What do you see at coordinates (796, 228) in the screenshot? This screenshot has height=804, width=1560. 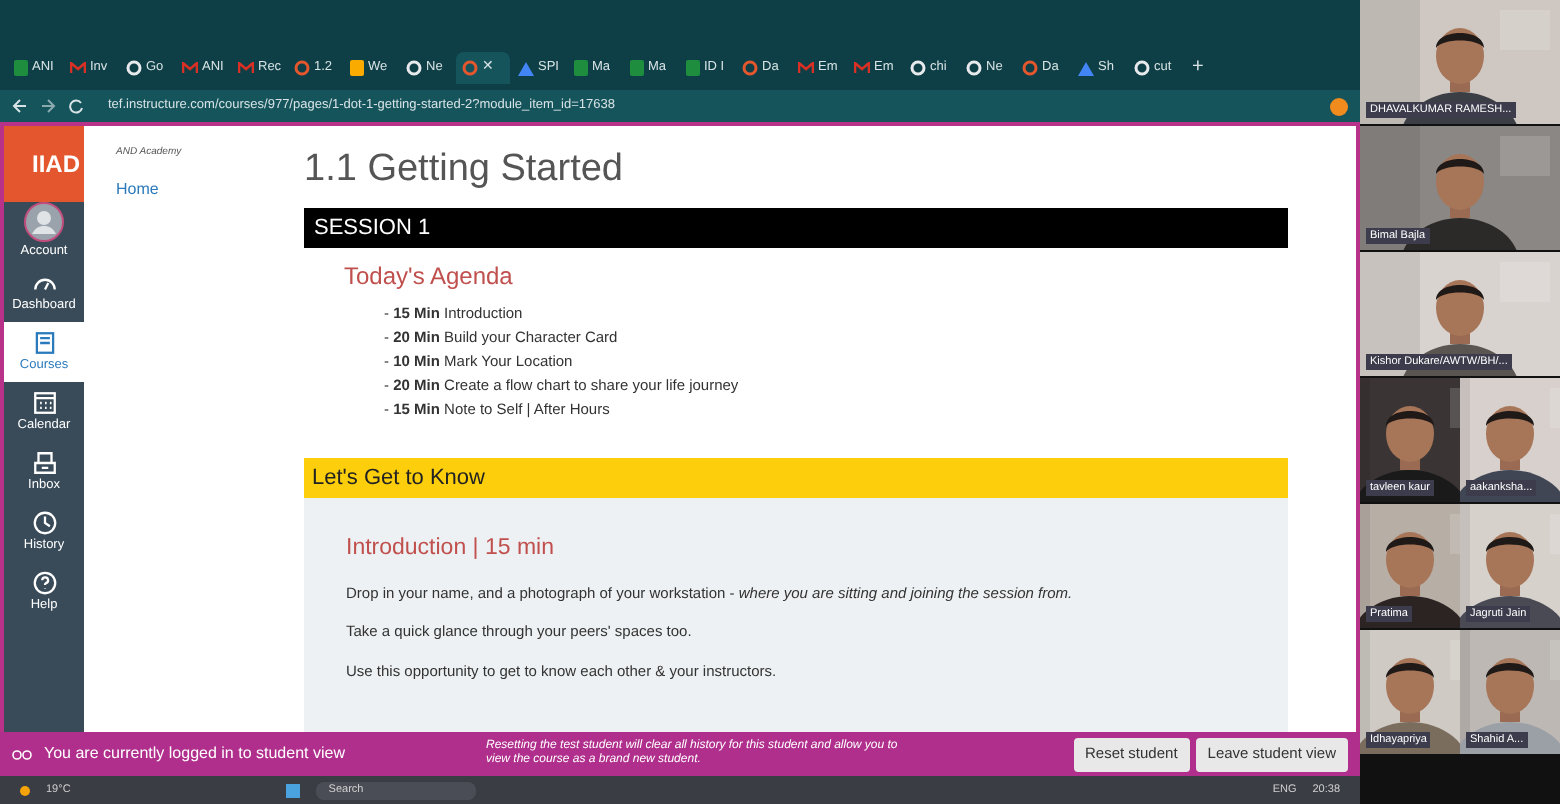 I see `session-banner: SESSION 1` at bounding box center [796, 228].